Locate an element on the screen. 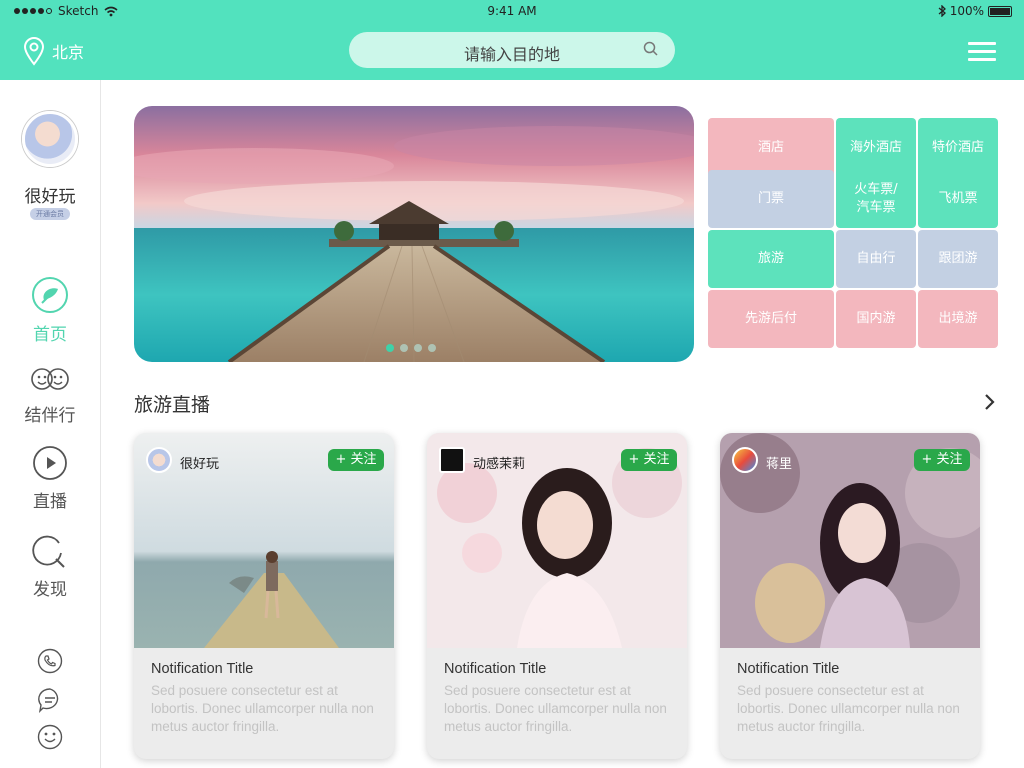 The height and width of the screenshot is (768, 1024). hamburger-menu-icon is located at coordinates (982, 52).